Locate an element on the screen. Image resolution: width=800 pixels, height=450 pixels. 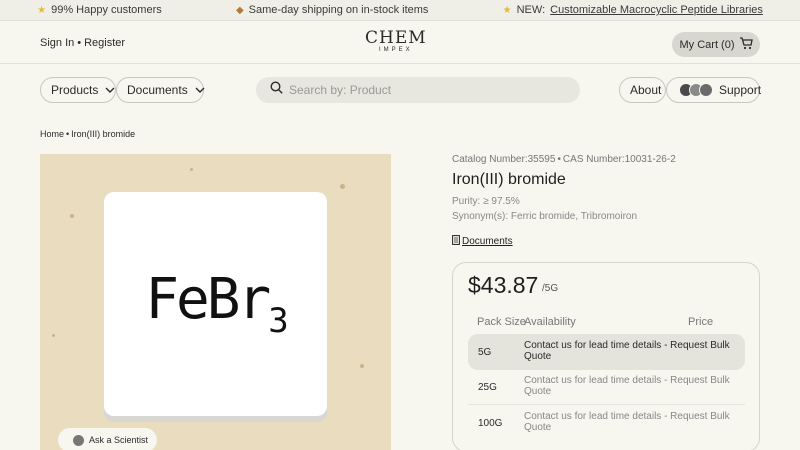
breadcrumb: Home • Iron(III) bromide is located at coordinates (87, 134).